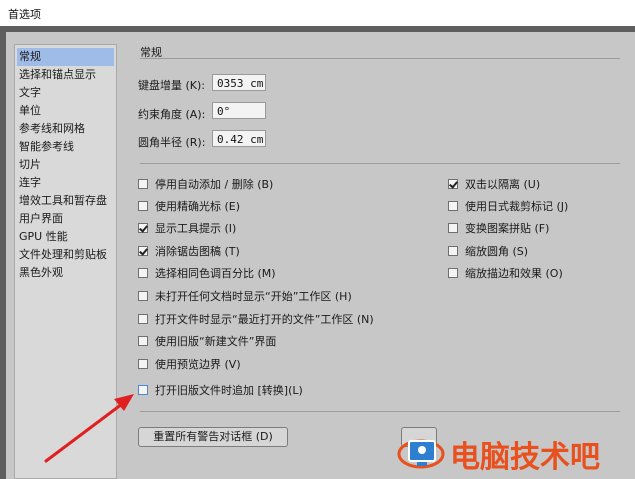  I want to click on watermark: 电脑技术吧, so click(515, 452).